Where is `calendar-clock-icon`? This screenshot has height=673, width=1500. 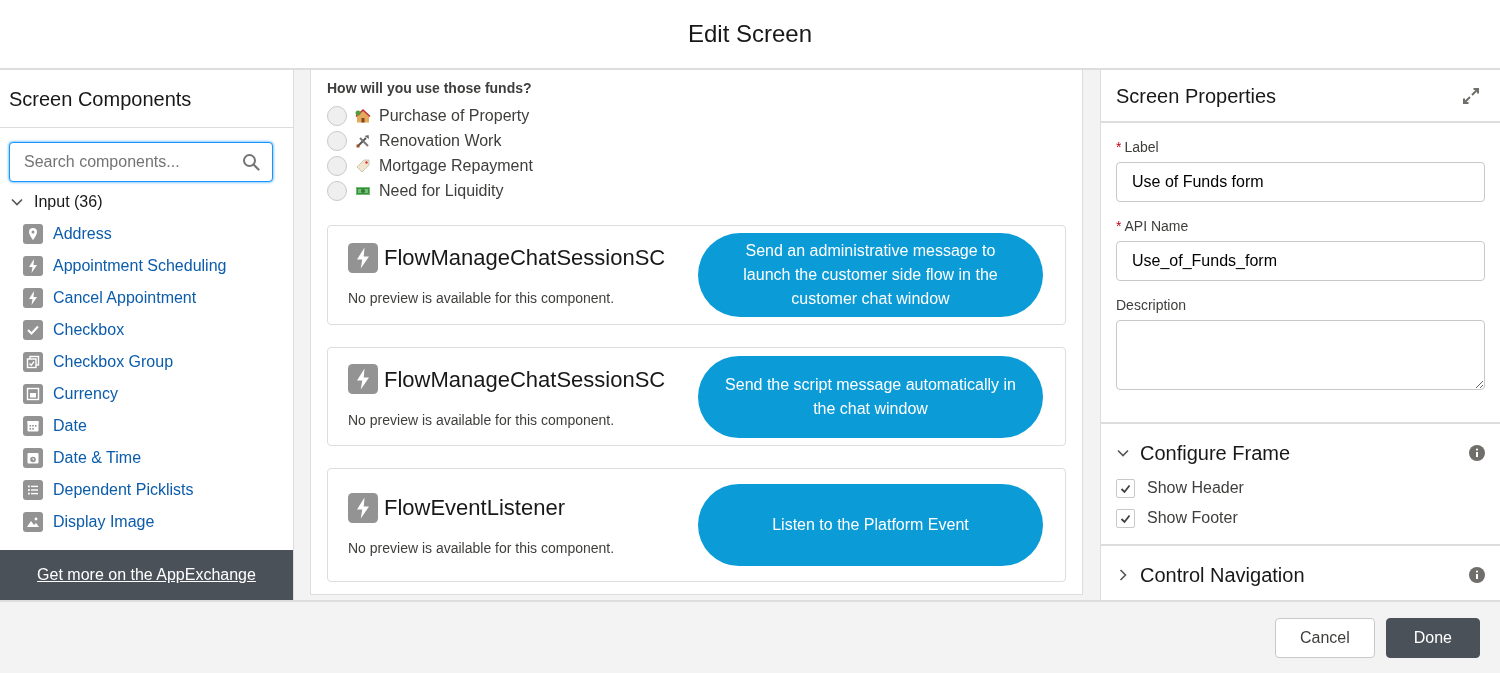
calendar-clock-icon is located at coordinates (33, 458).